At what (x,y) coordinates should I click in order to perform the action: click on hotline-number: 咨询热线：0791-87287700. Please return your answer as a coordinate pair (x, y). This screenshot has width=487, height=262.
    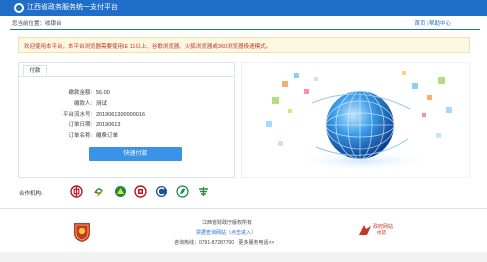
    Looking at the image, I should click on (204, 243).